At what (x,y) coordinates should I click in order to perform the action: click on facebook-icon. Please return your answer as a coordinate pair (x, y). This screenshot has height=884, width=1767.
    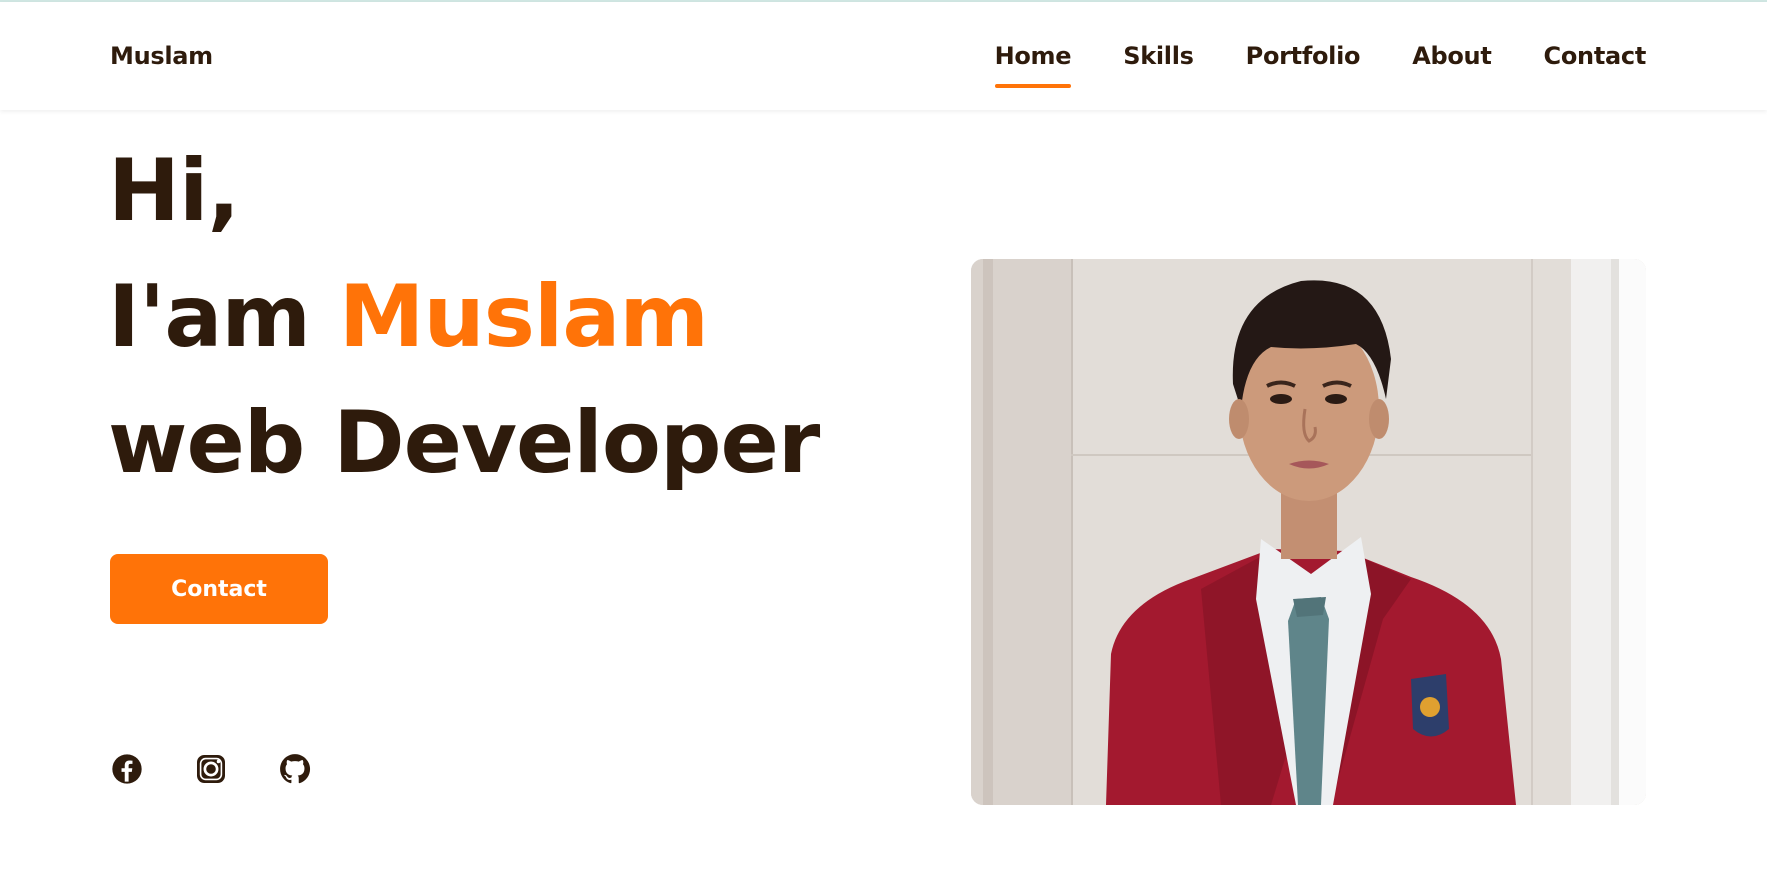
    Looking at the image, I should click on (127, 769).